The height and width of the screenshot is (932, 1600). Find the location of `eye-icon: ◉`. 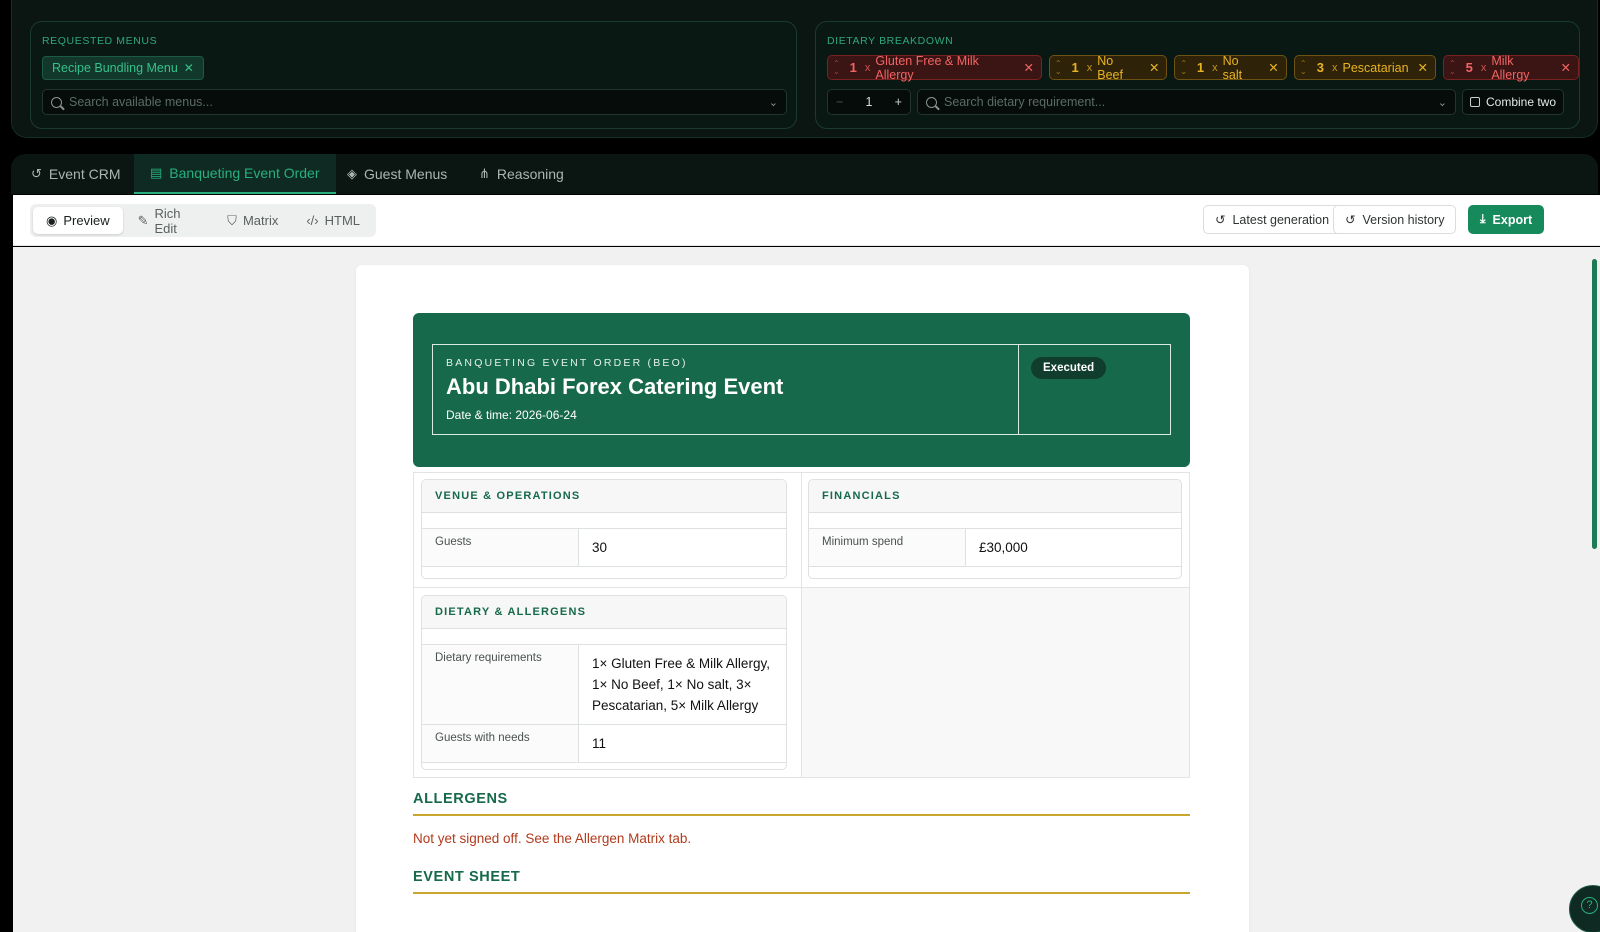

eye-icon: ◉ is located at coordinates (52, 220).